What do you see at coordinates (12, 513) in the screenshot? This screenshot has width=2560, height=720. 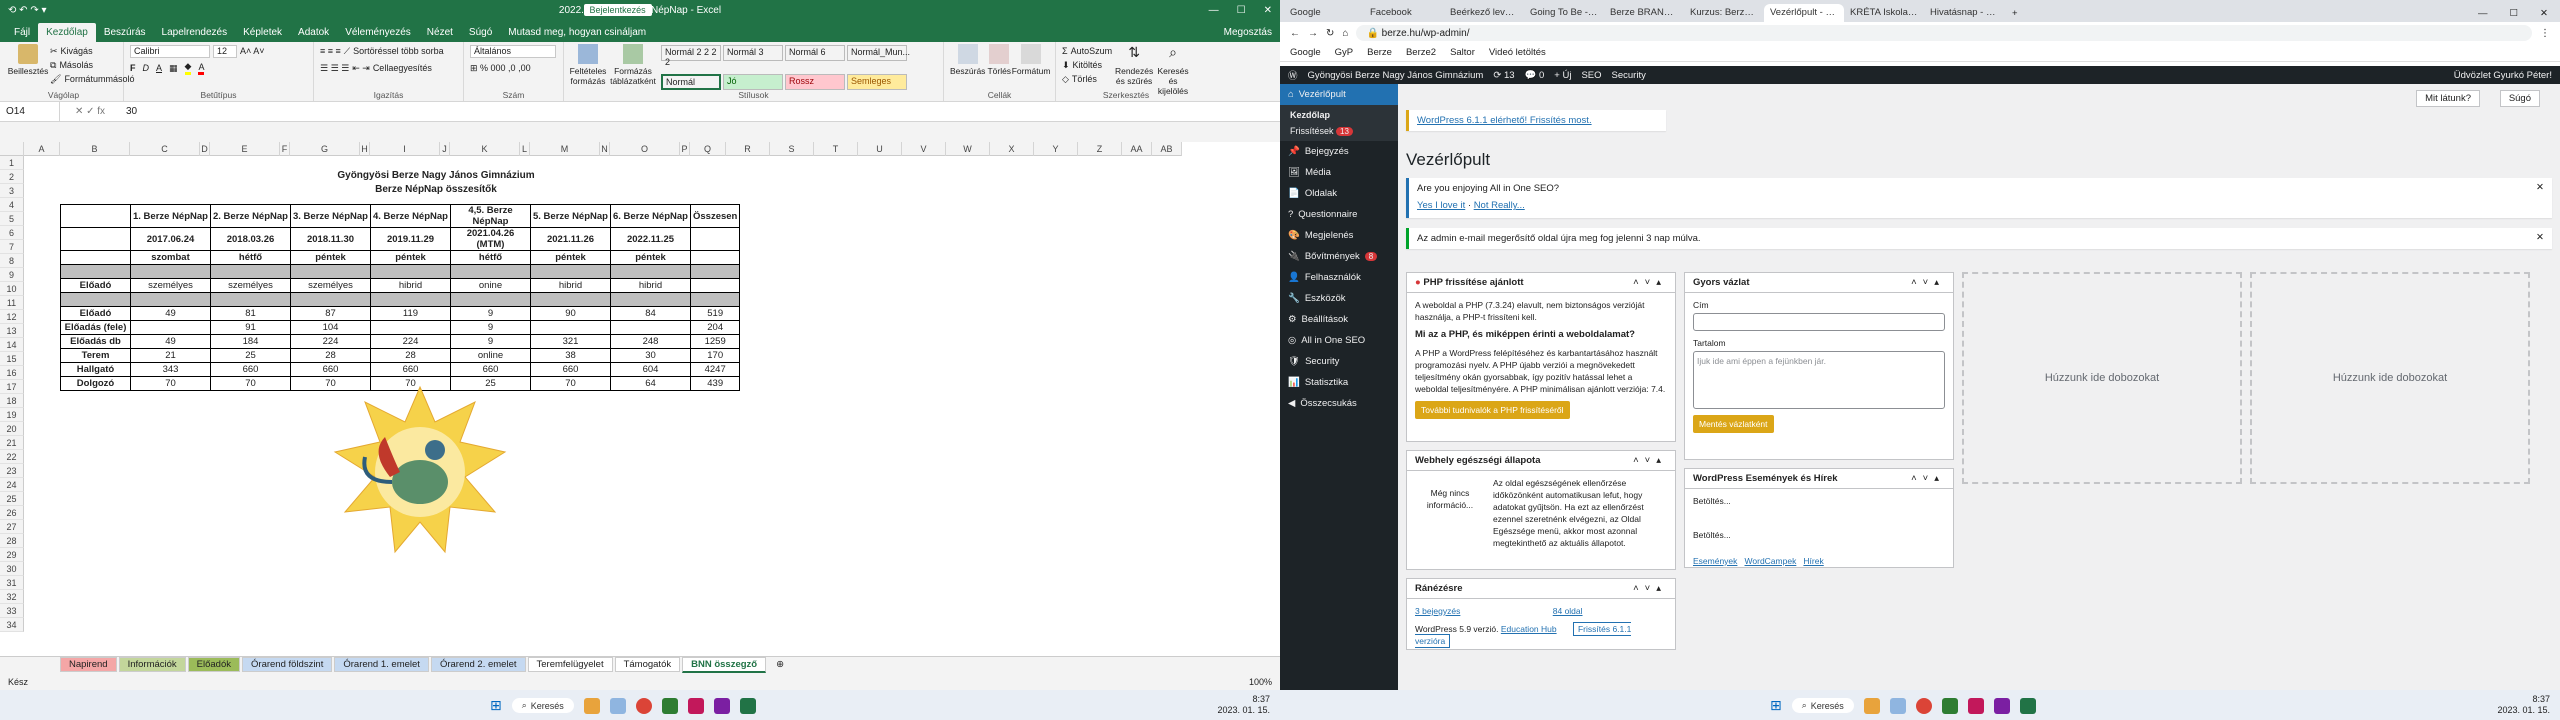 I see `row-header: 26` at bounding box center [12, 513].